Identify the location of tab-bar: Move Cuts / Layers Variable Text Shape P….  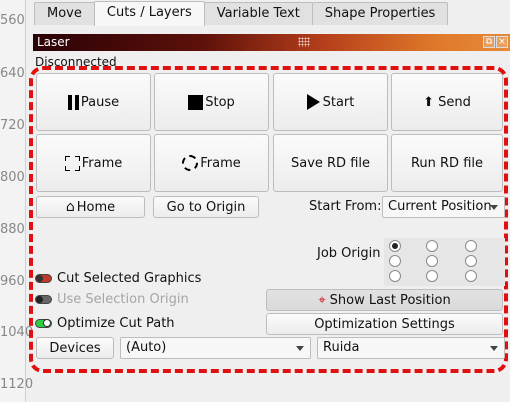
(241, 13).